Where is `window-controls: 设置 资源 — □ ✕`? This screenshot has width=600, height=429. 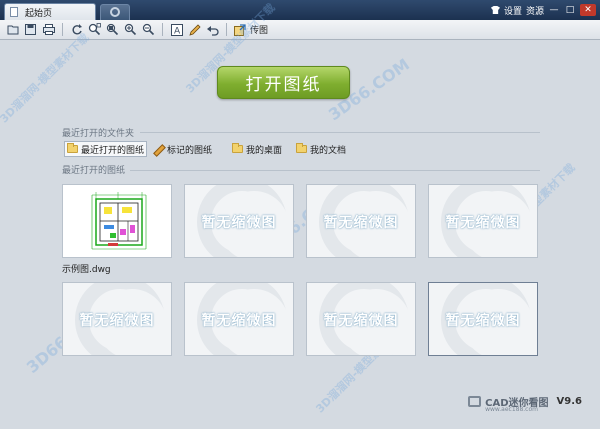 window-controls: 设置 资源 — □ ✕ is located at coordinates (543, 10).